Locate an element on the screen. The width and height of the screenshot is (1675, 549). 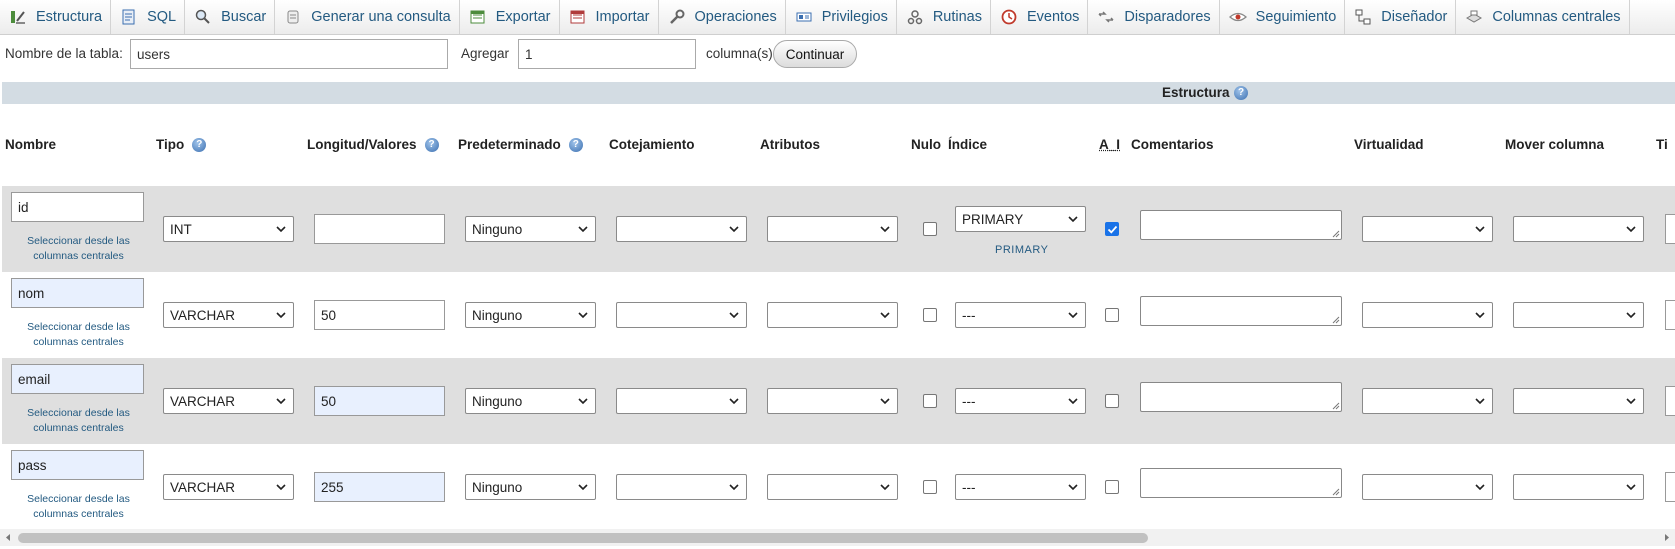
tab-operaciones: Operaciones is located at coordinates (722, 17).